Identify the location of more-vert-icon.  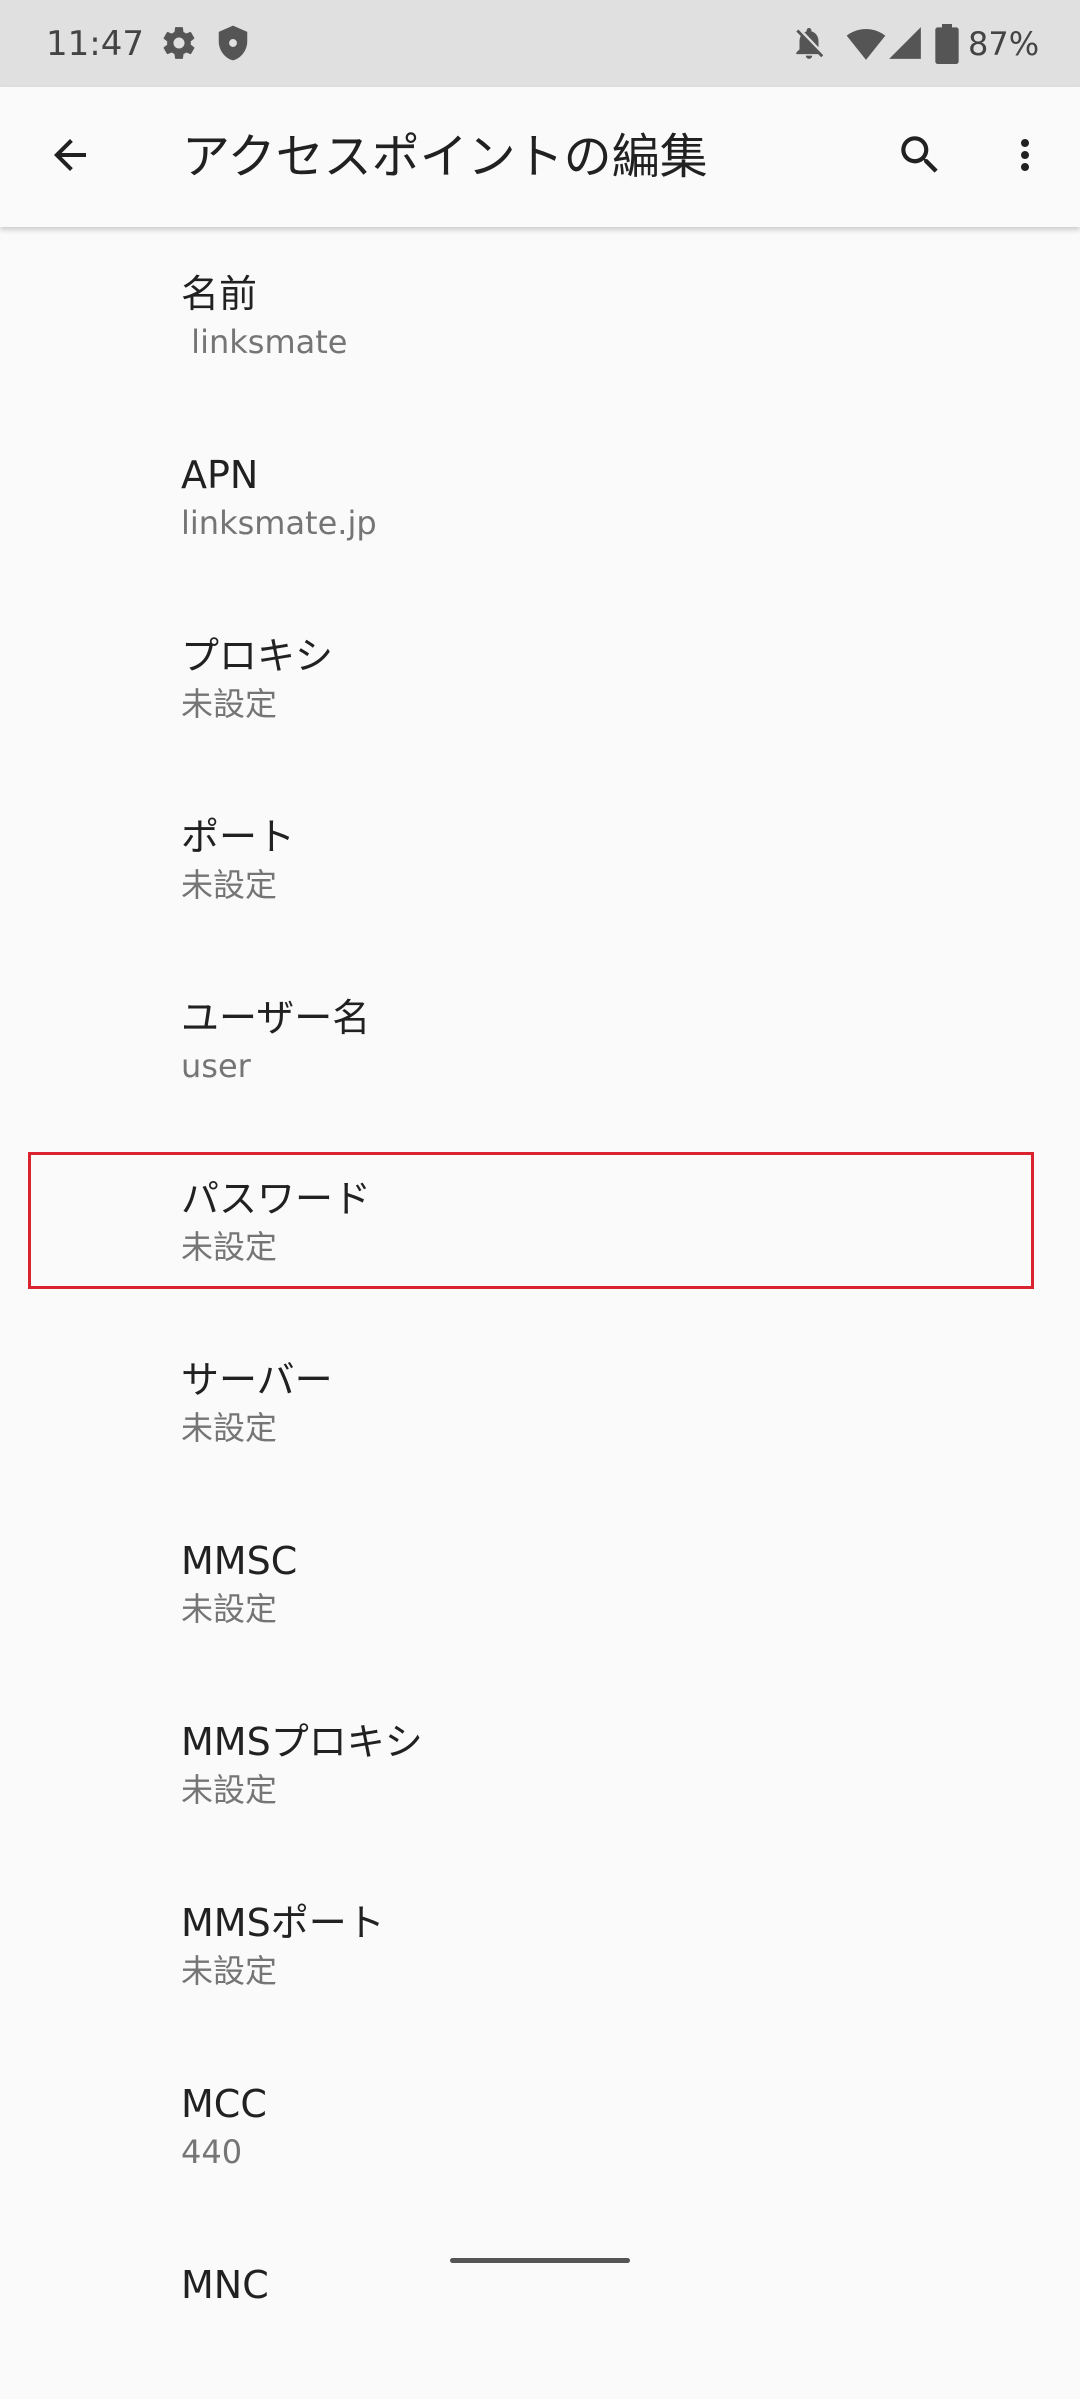
(1025, 157).